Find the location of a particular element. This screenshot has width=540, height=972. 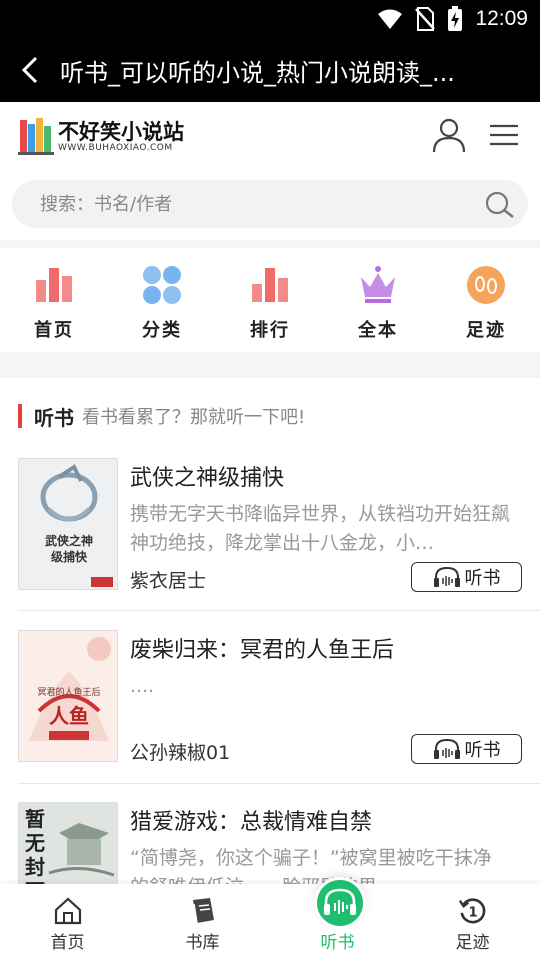

nav-item-footprint: 足迹 is located at coordinates (486, 300).